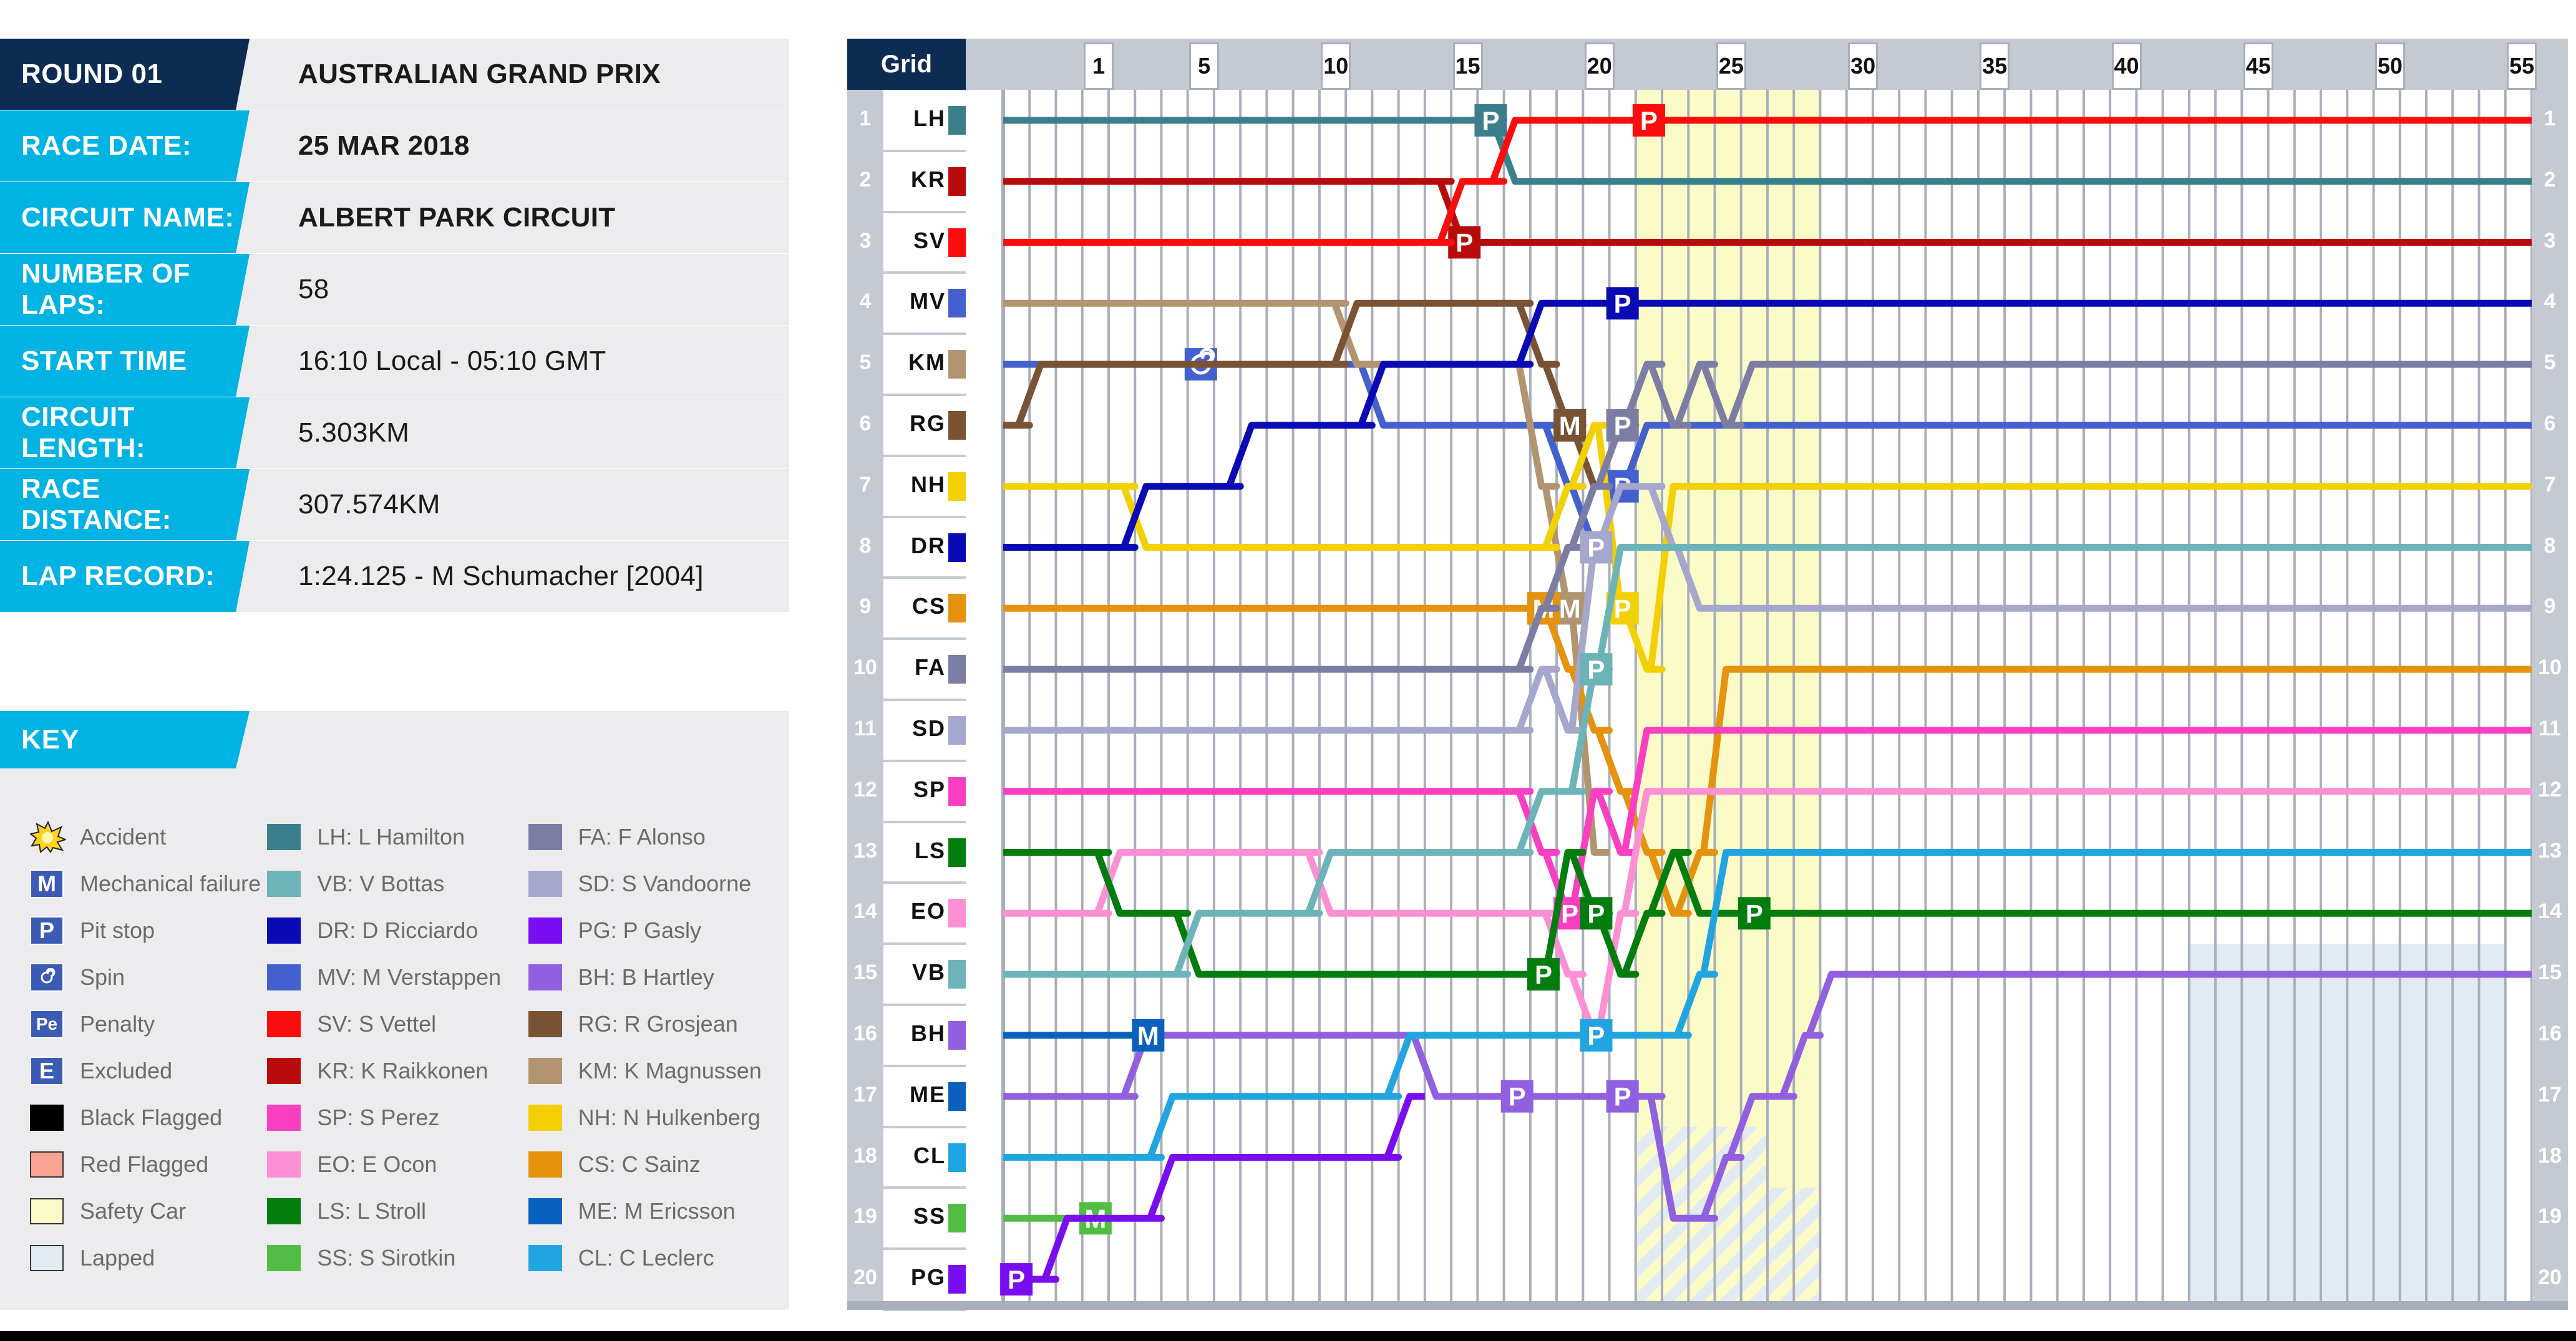 This screenshot has width=2576, height=1341. What do you see at coordinates (866, 118) in the screenshot?
I see `grid-position-number: 1` at bounding box center [866, 118].